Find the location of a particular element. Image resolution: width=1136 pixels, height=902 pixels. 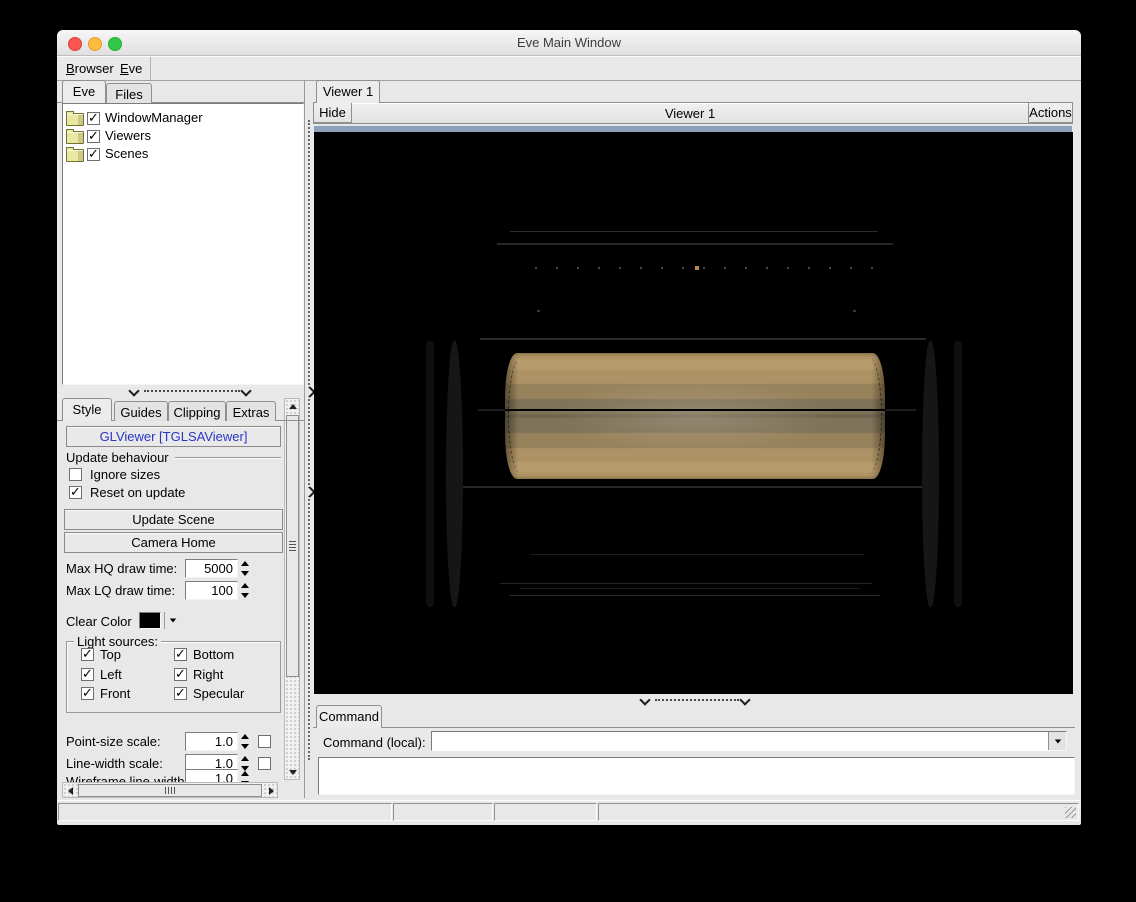

reset-on-update-label: Reset on update is located at coordinates (138, 492).